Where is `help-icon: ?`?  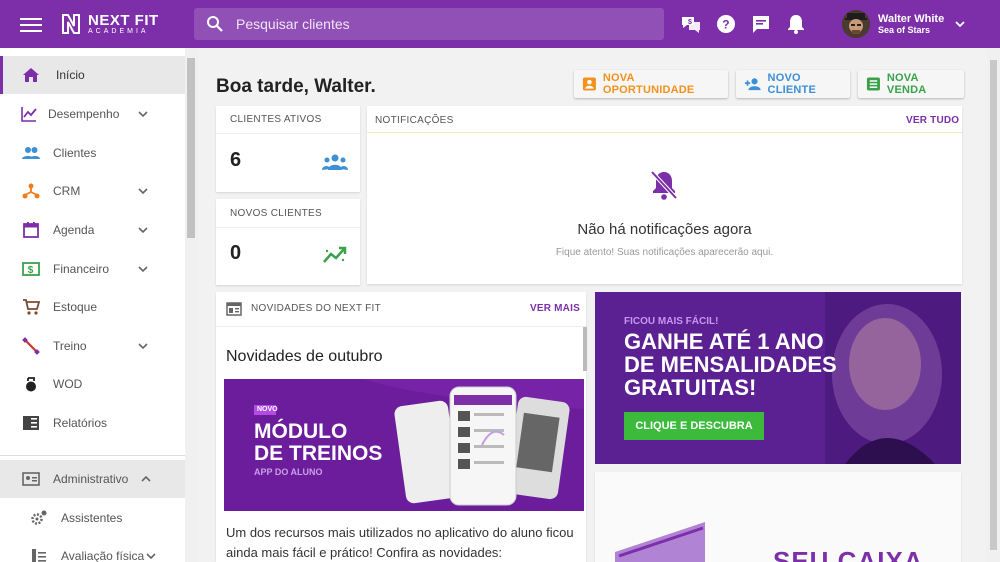
help-icon: ? is located at coordinates (726, 24).